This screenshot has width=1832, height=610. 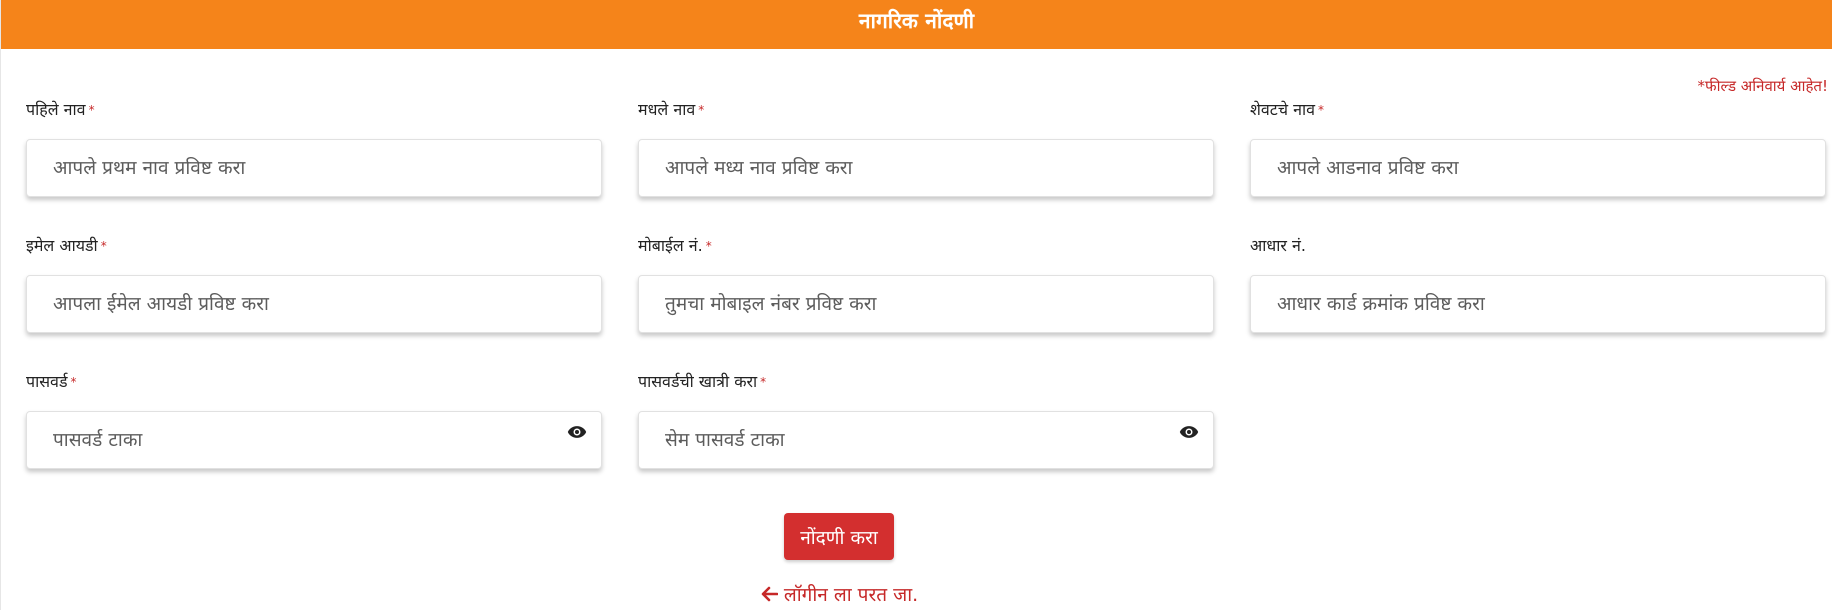 I want to click on middle-name-field: मधले नाव *, so click(x=926, y=166).